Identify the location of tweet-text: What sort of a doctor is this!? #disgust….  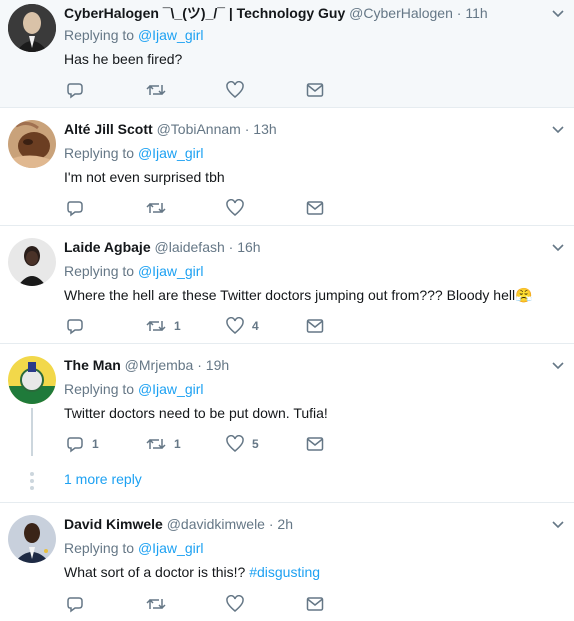
(309, 572).